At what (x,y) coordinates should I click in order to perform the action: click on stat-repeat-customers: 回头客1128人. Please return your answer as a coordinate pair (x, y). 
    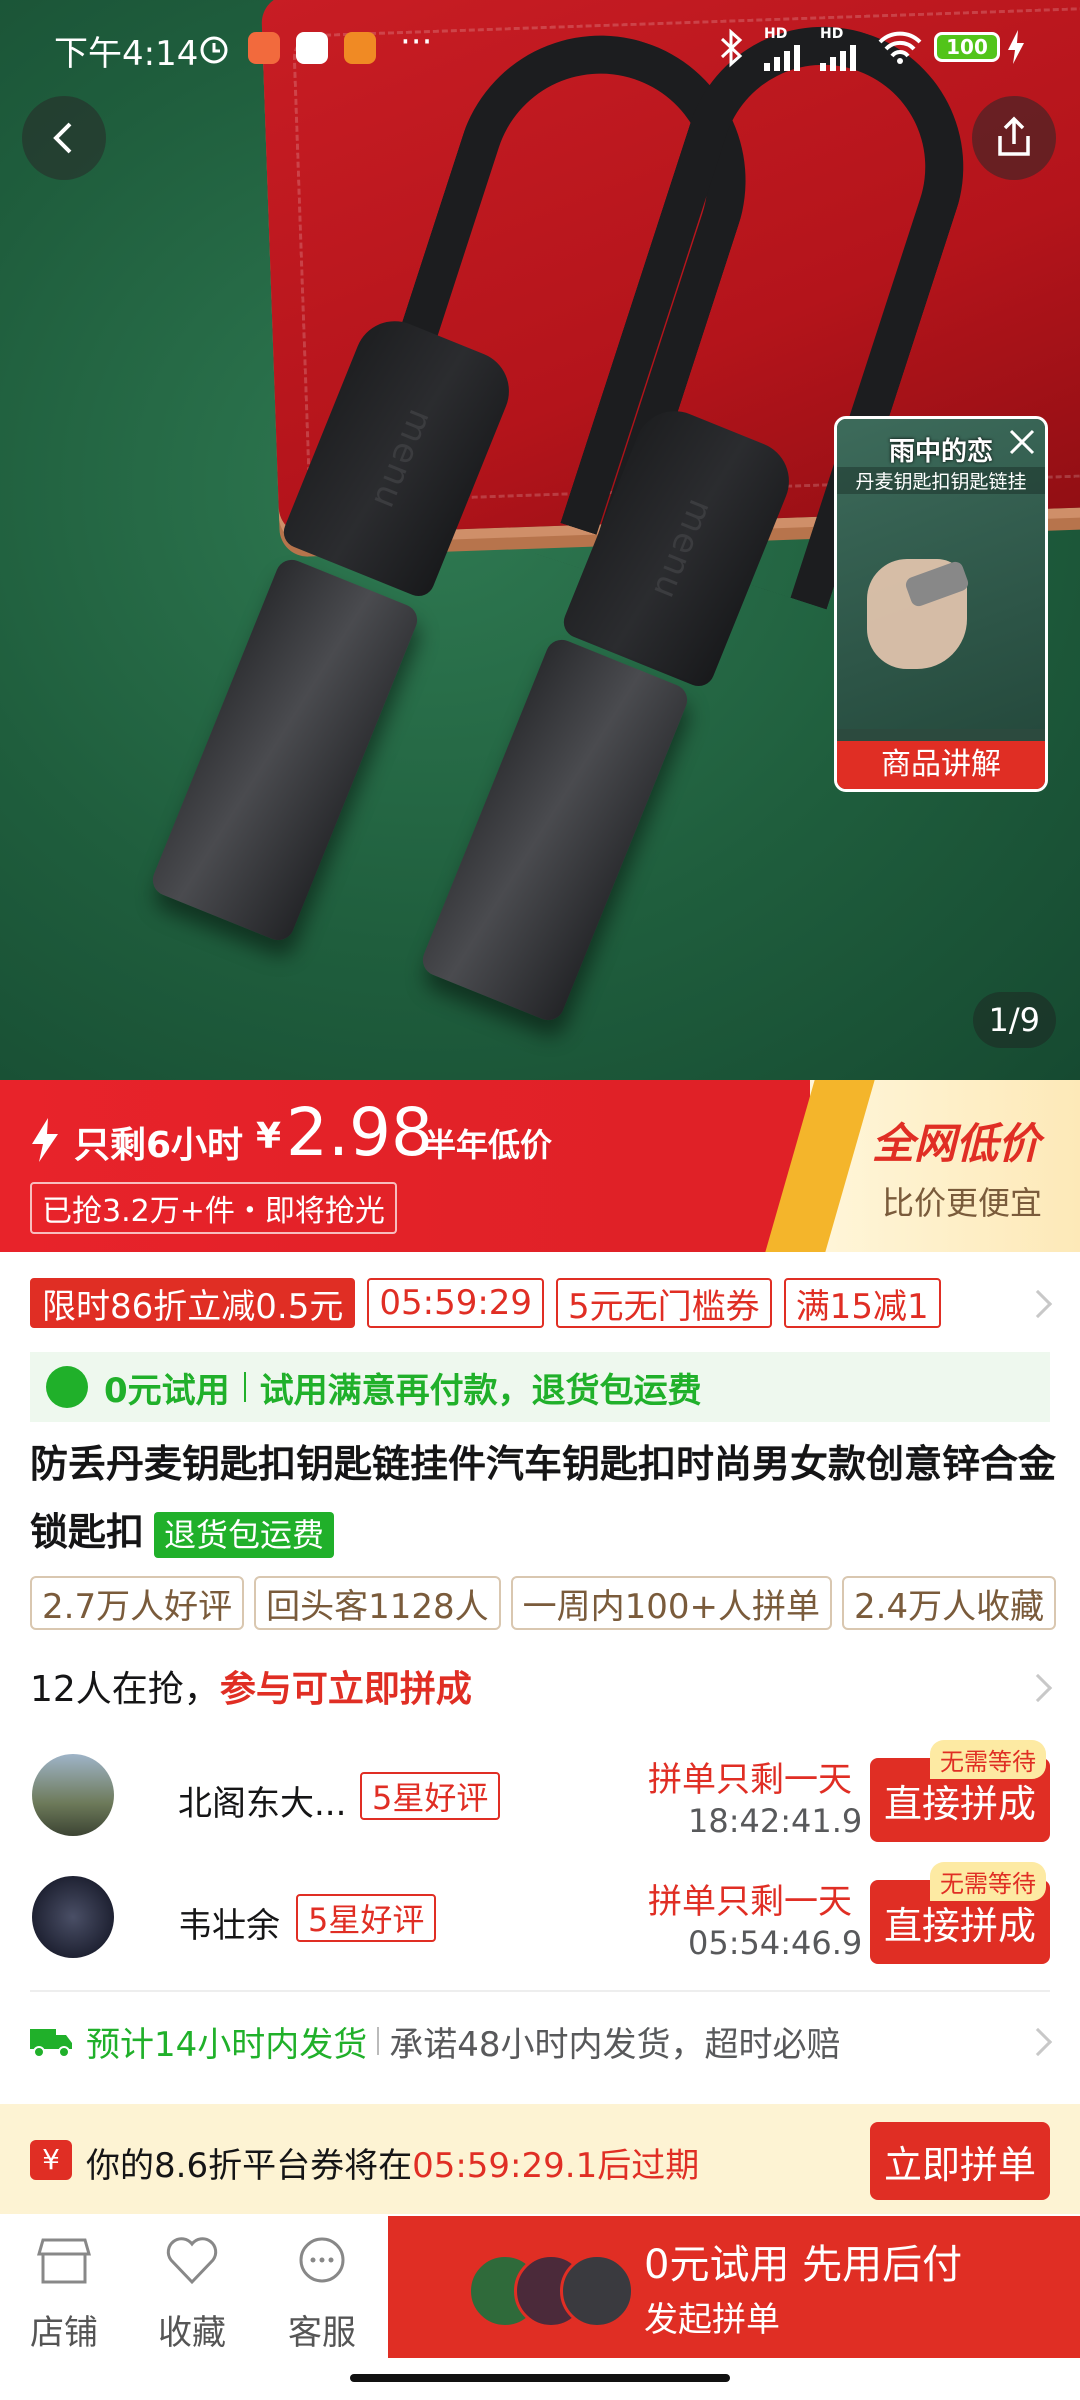
    Looking at the image, I should click on (377, 1603).